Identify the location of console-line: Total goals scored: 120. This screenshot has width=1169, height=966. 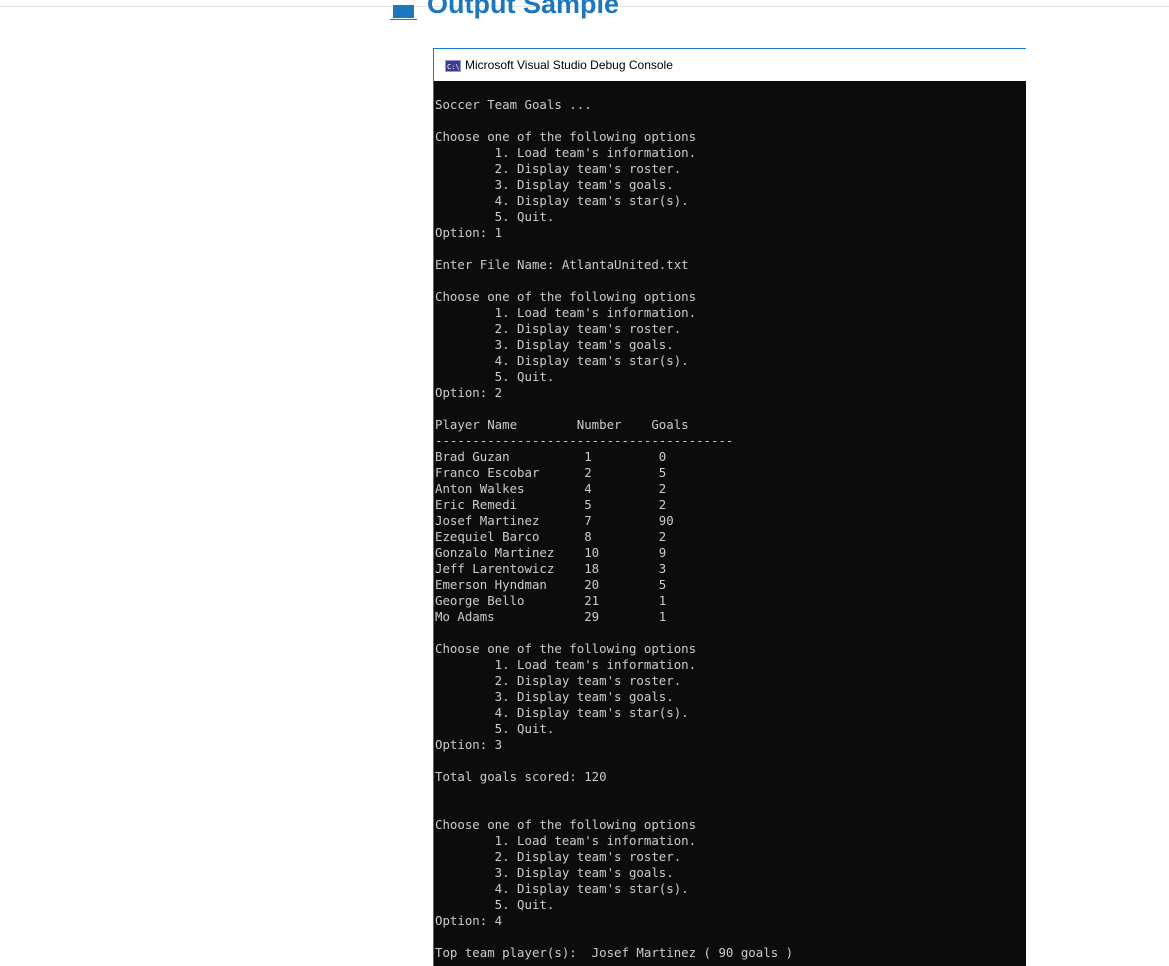
(521, 776).